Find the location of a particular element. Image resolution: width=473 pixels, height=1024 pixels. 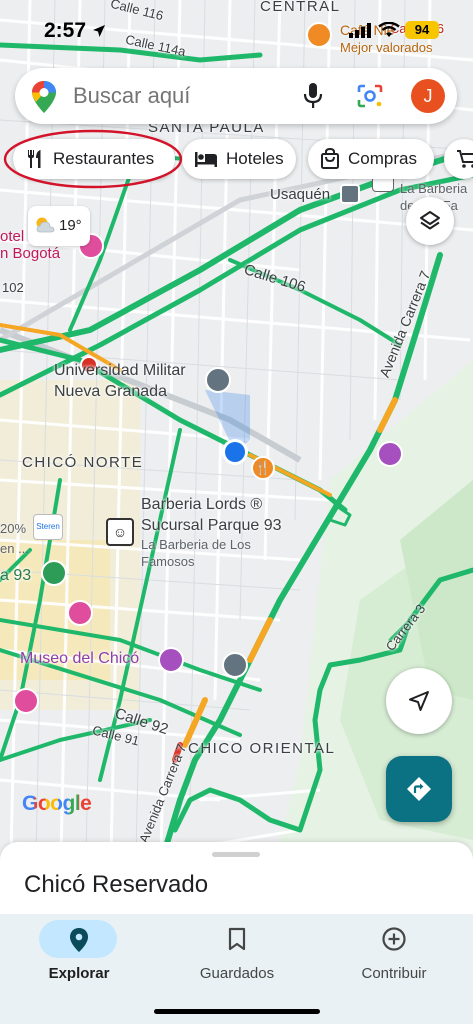

add-circle-icon is located at coordinates (394, 939).